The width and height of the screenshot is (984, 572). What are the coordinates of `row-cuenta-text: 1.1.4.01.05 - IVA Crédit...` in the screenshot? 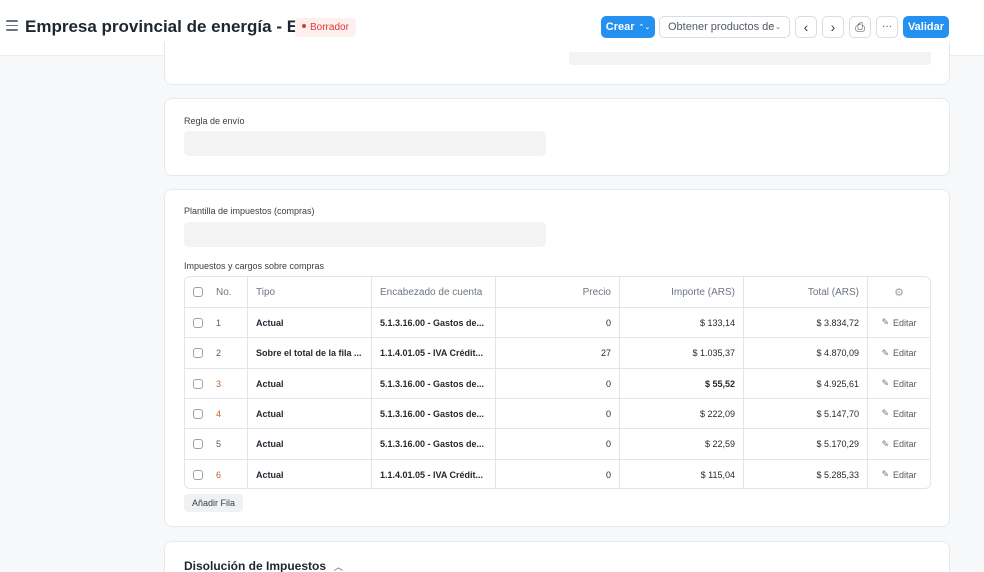 It's located at (432, 474).